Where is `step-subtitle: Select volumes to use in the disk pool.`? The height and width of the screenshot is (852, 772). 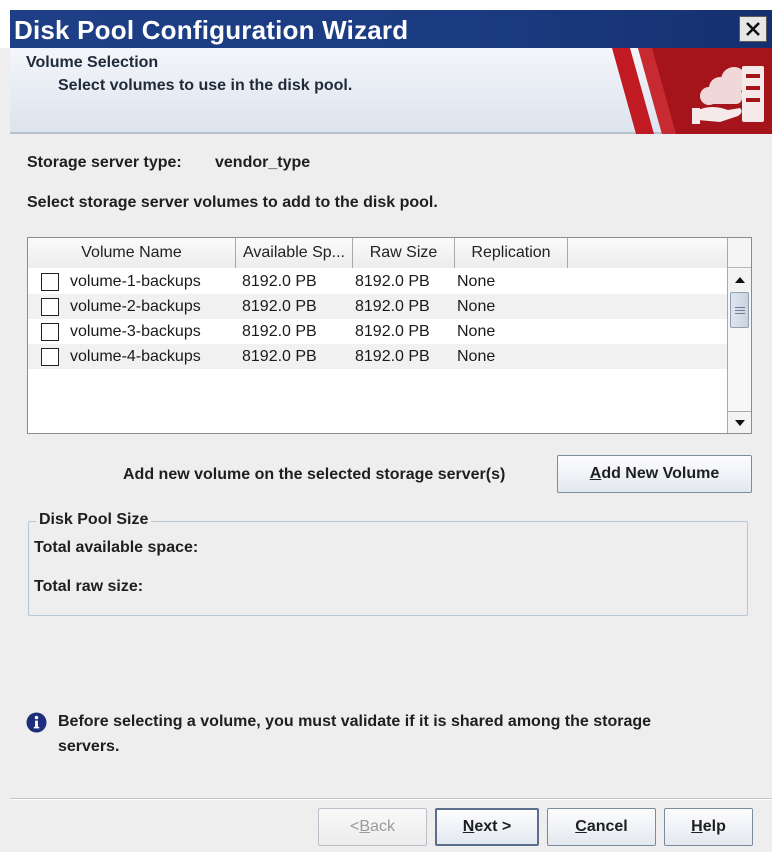 step-subtitle: Select volumes to use in the disk pool. is located at coordinates (205, 85).